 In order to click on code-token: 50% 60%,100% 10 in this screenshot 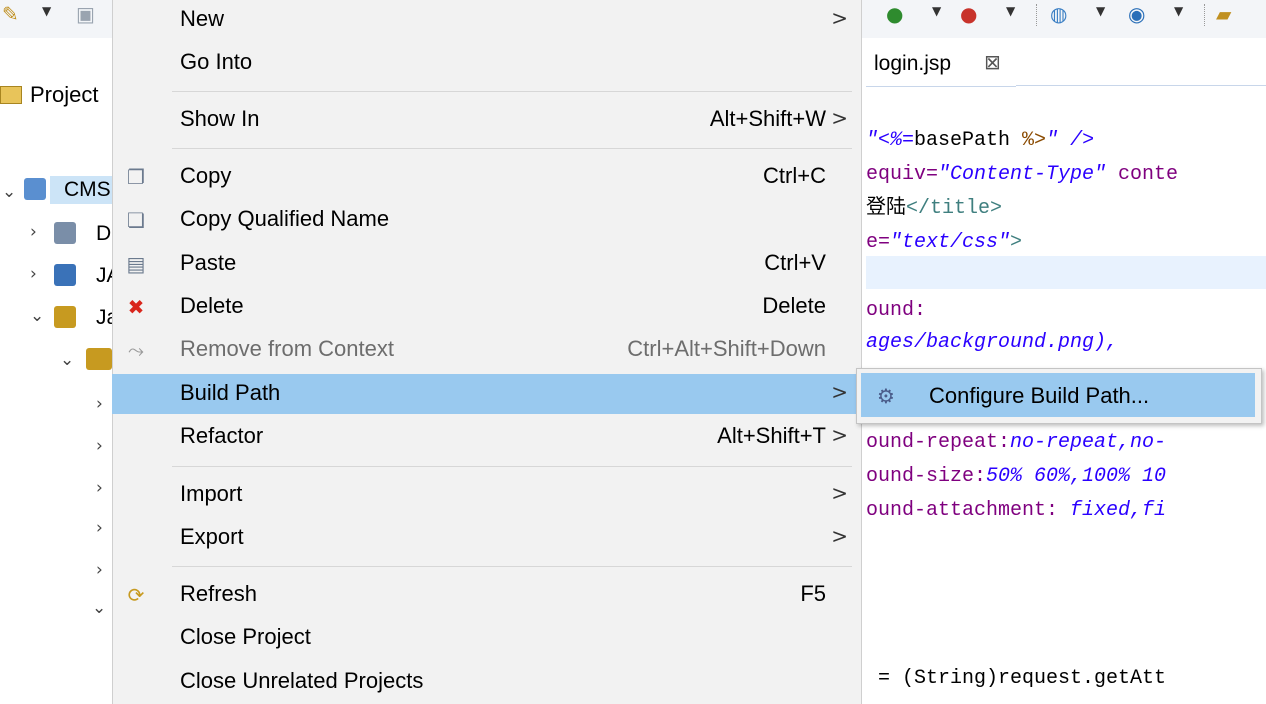, I will do `click(1076, 476)`.